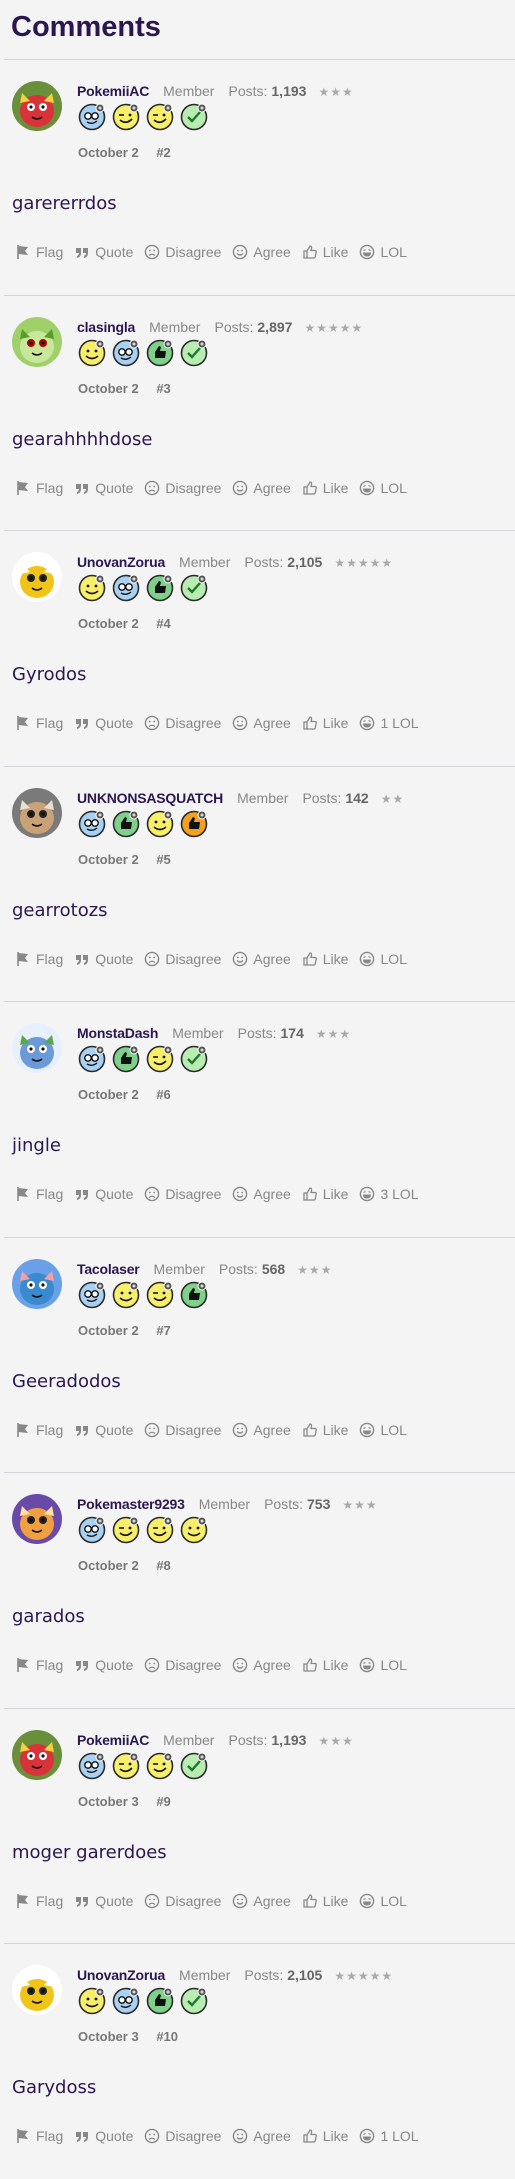 The height and width of the screenshot is (2179, 515). Describe the element at coordinates (163, 1330) in the screenshot. I see `post-number-link: #7` at that location.